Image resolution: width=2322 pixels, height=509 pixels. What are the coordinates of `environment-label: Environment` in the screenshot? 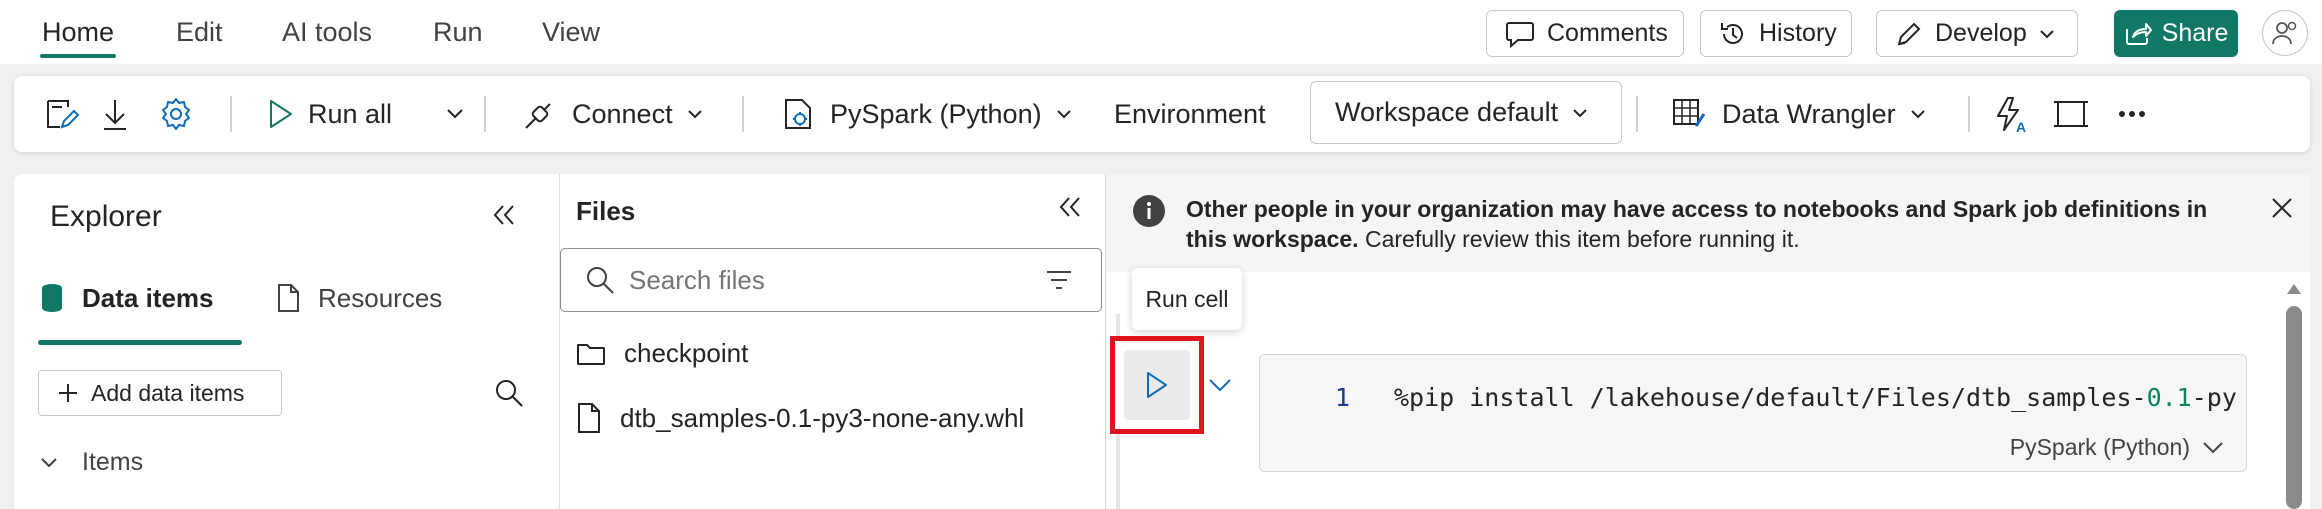 It's located at (1190, 113).